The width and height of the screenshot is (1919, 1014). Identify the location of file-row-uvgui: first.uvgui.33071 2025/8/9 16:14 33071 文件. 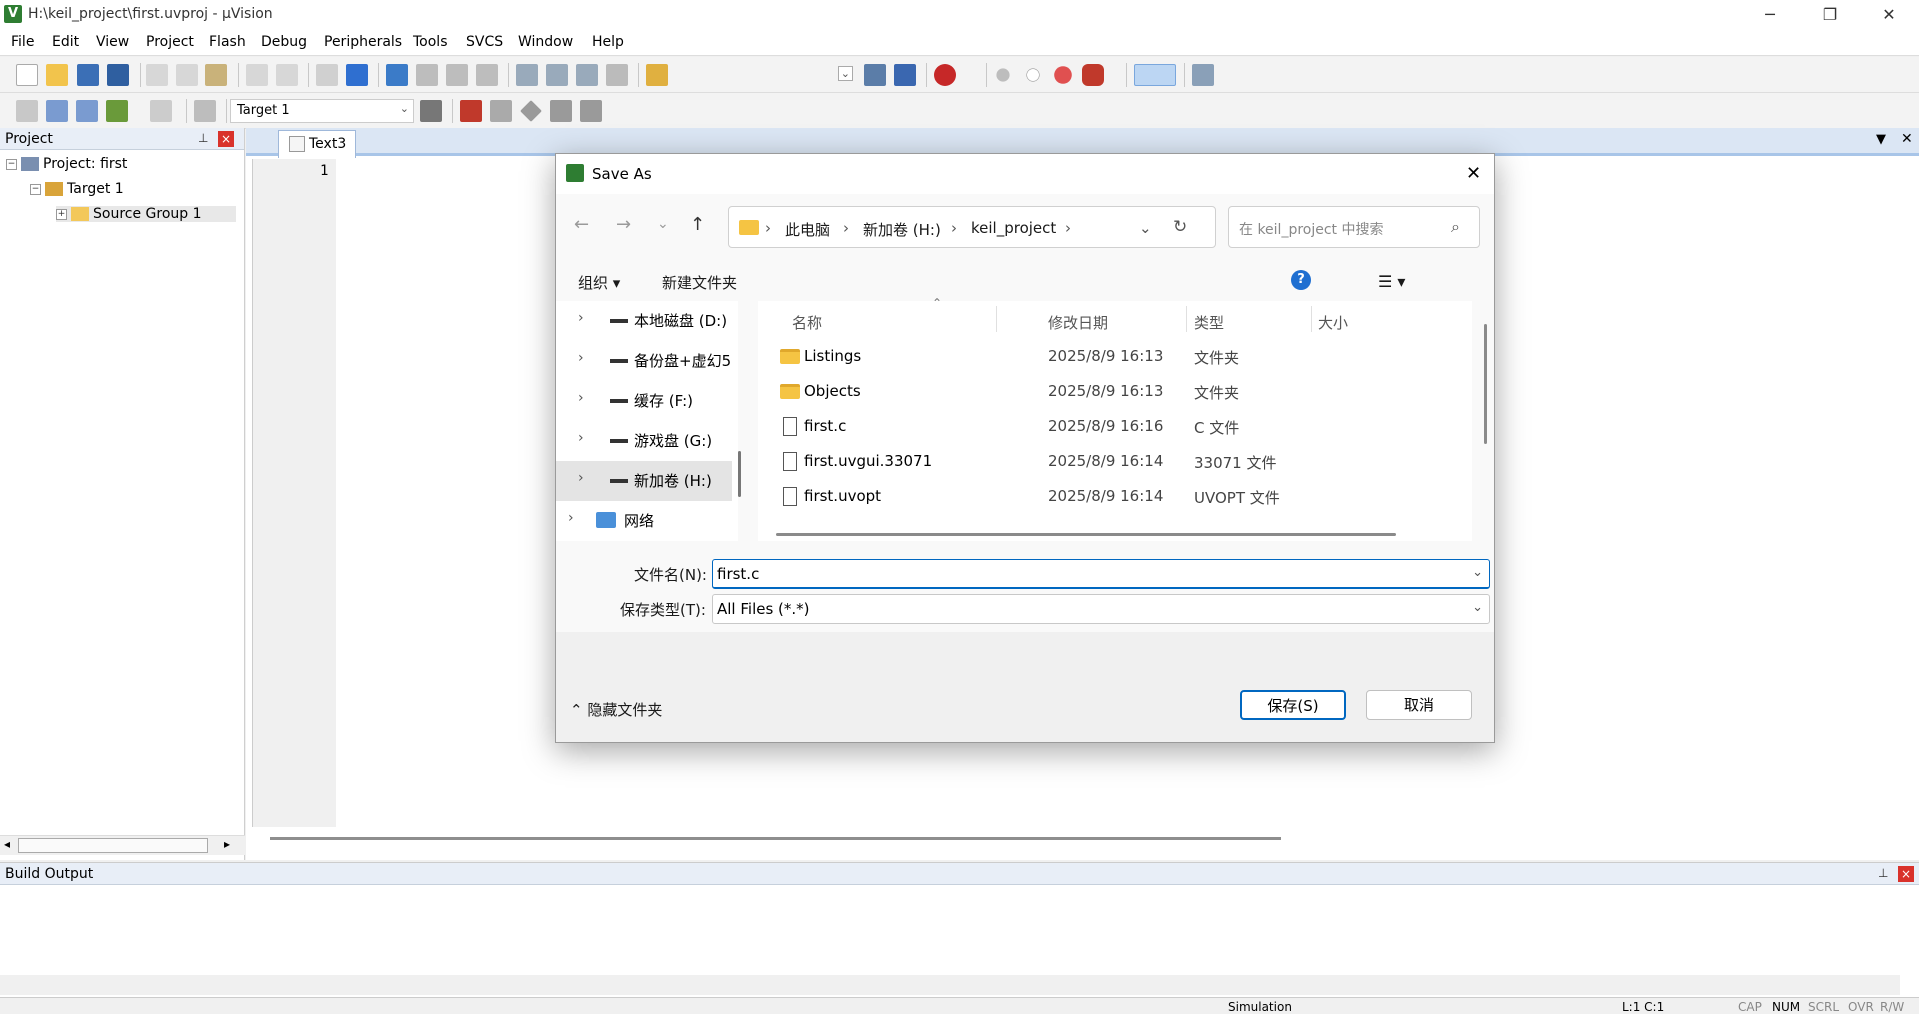
(1115, 462).